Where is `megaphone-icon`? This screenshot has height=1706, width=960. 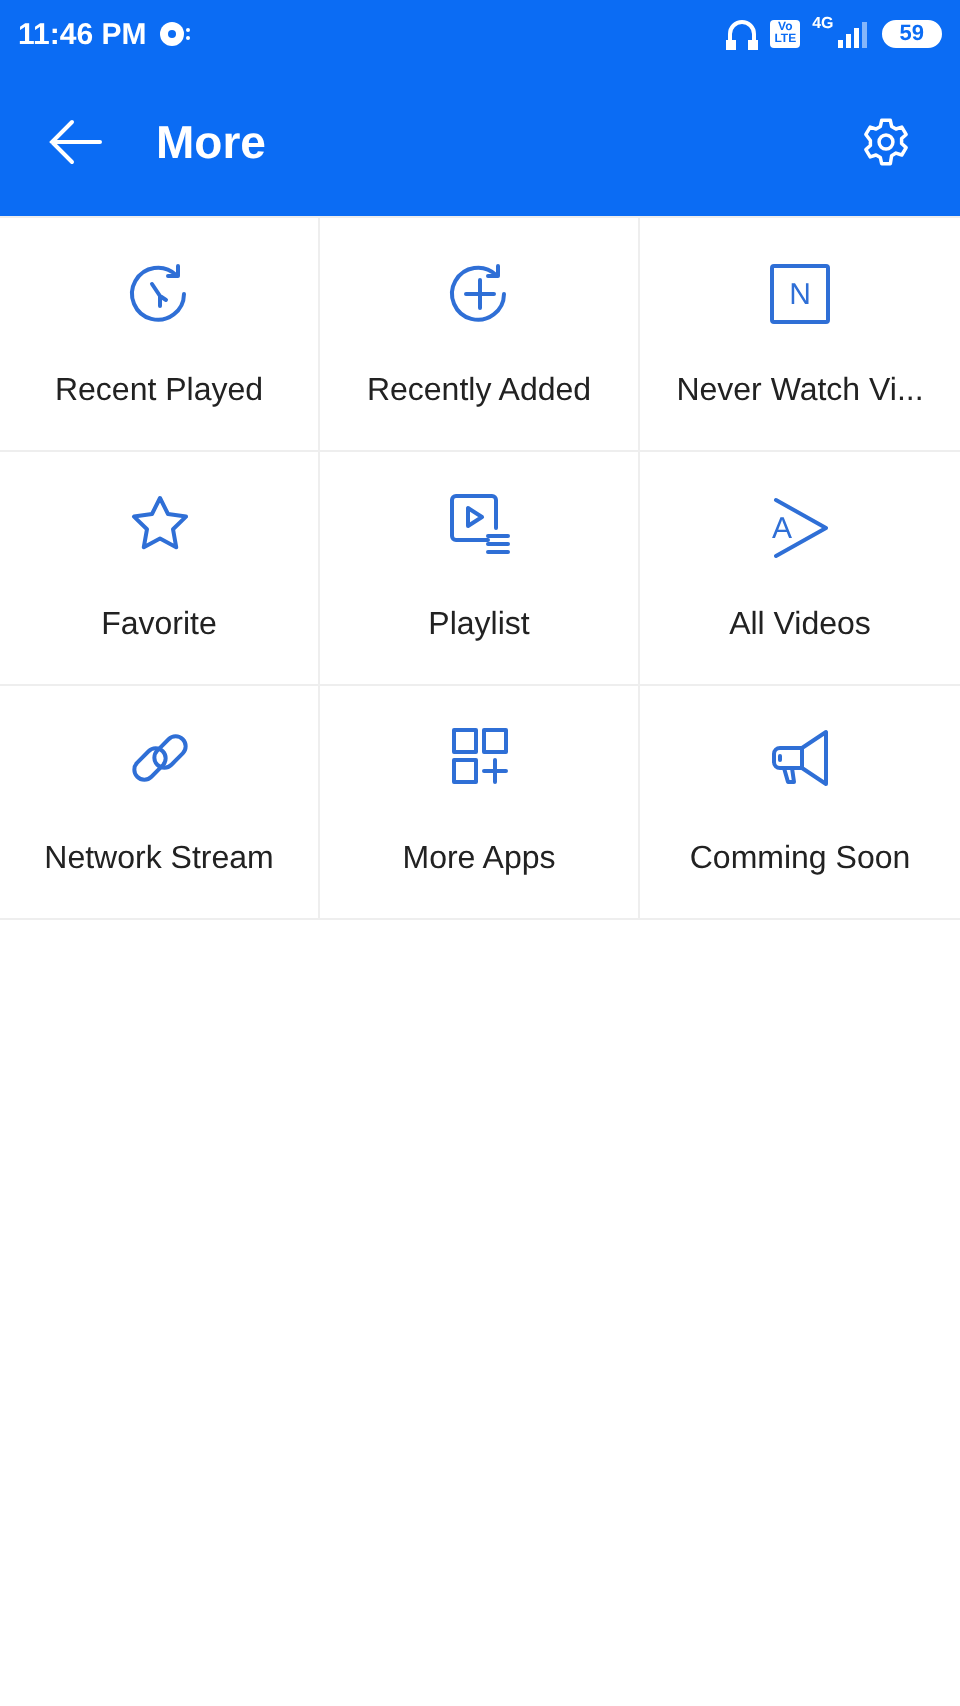 megaphone-icon is located at coordinates (800, 758).